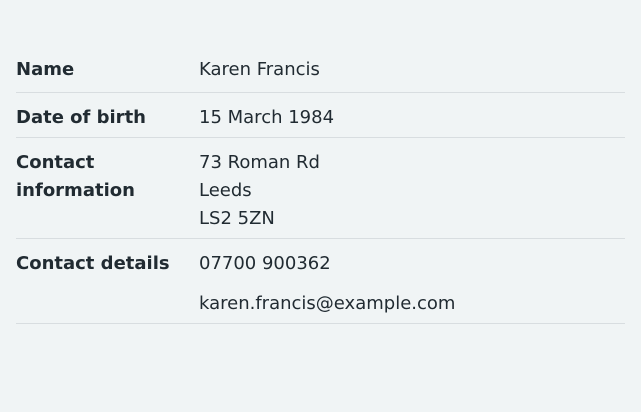 The height and width of the screenshot is (412, 641). What do you see at coordinates (412, 115) in the screenshot?
I see `summary-value-date-of-birth: 15 March 1984` at bounding box center [412, 115].